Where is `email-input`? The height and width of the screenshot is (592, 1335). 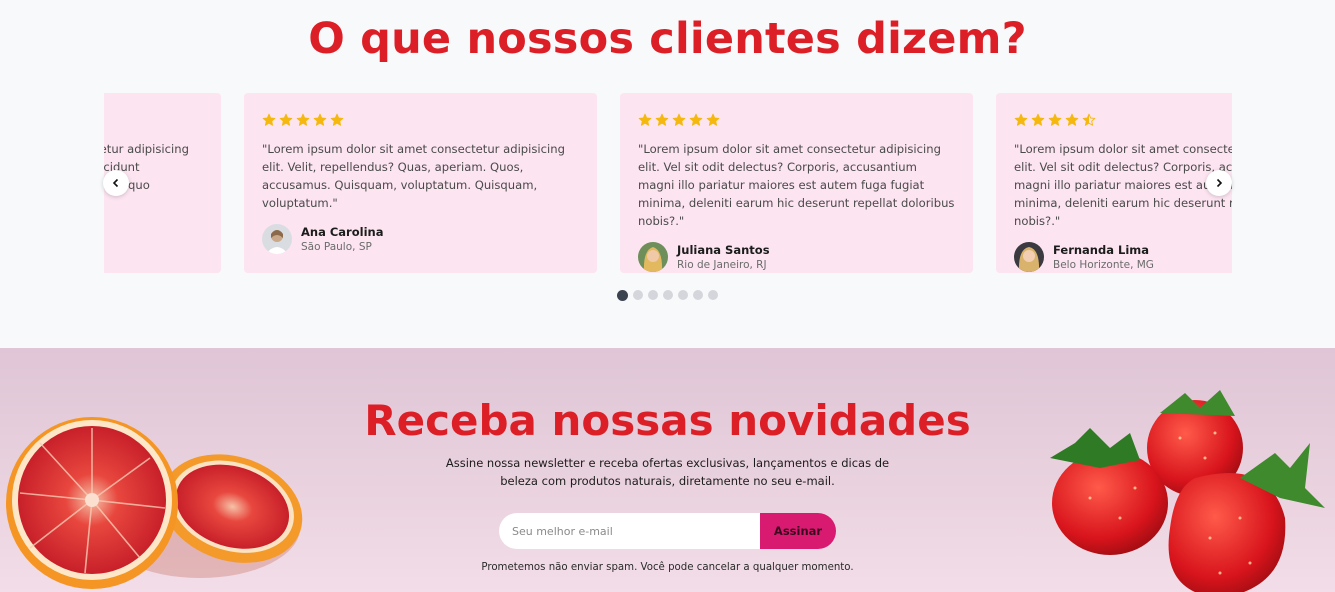
email-input is located at coordinates (629, 531).